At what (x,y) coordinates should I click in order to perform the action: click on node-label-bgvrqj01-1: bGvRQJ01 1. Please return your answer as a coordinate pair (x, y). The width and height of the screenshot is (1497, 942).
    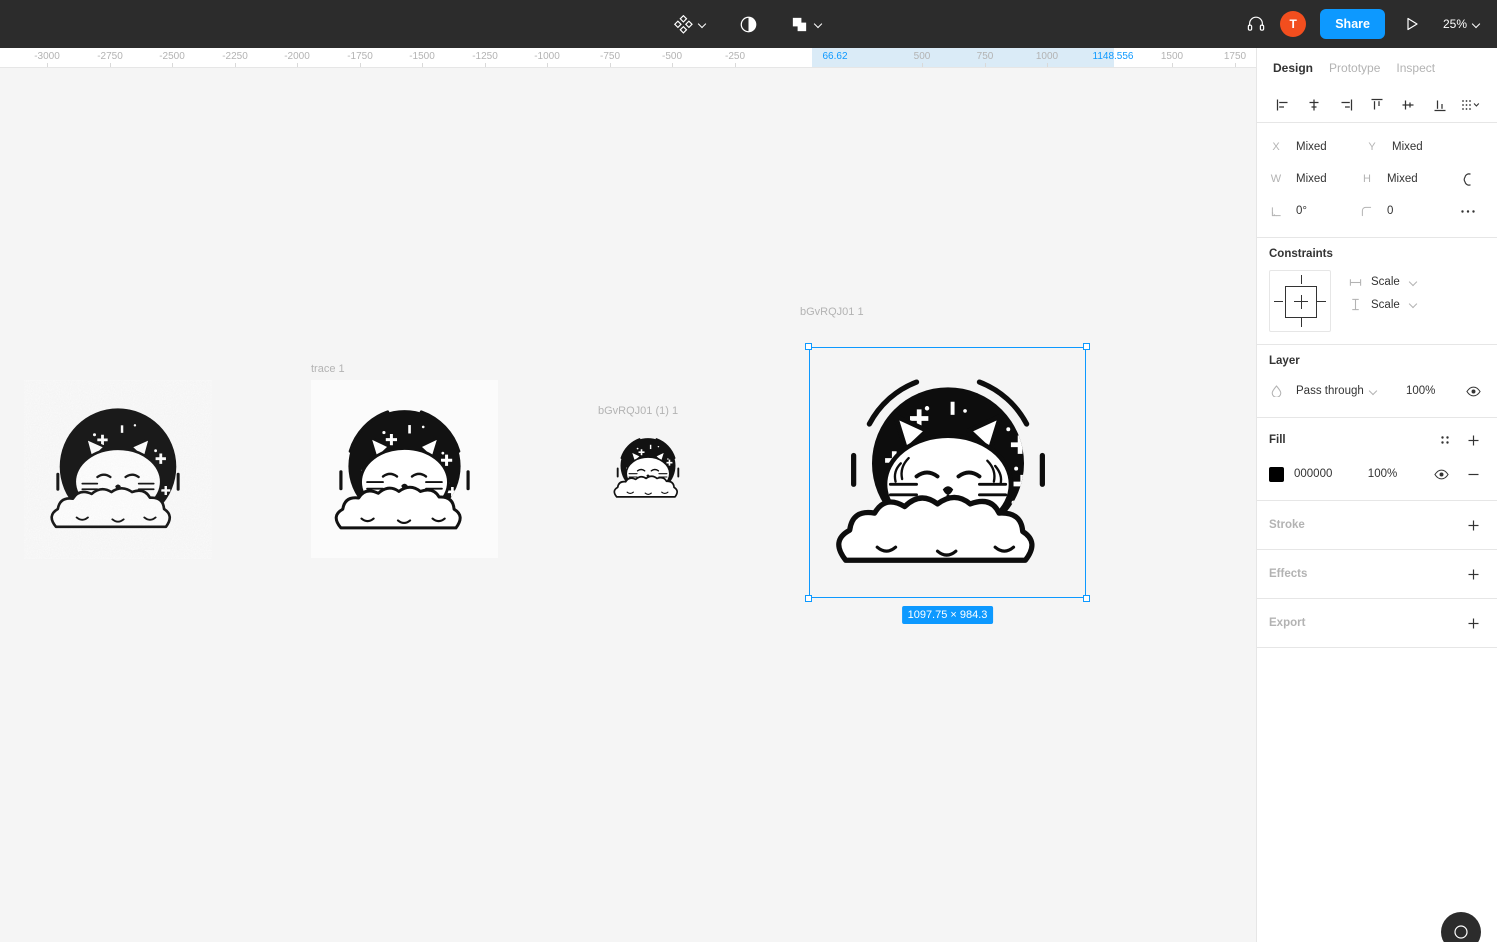
    Looking at the image, I should click on (832, 312).